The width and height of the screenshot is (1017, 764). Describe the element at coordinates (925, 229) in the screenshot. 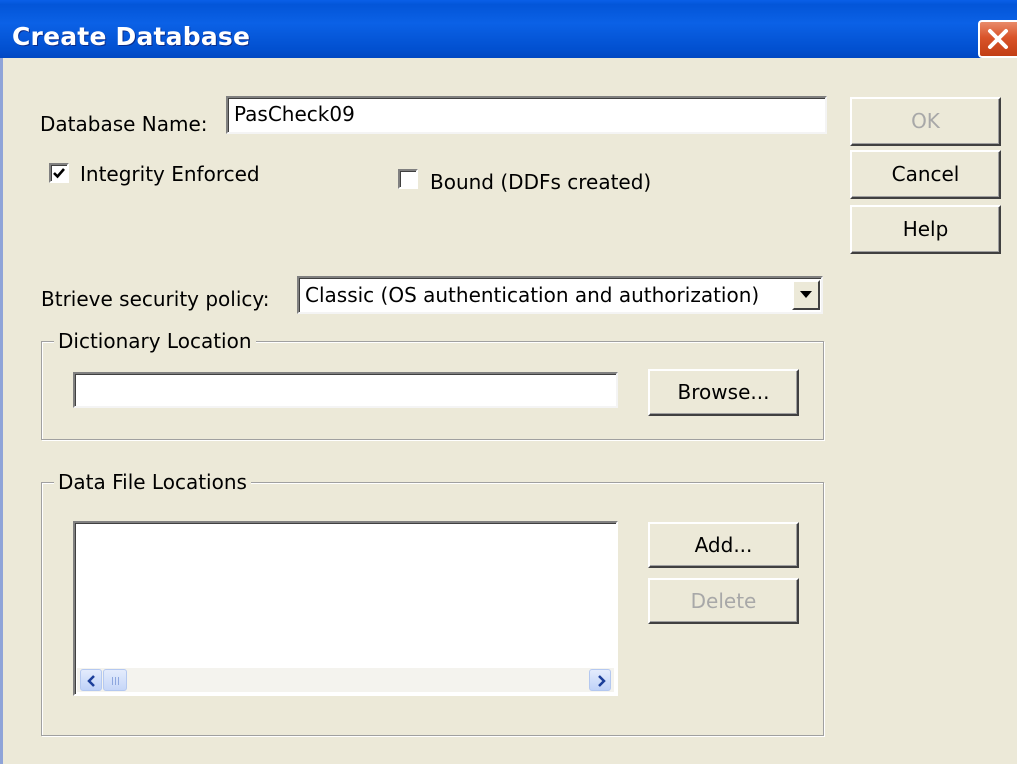

I see `help-button: Help` at that location.